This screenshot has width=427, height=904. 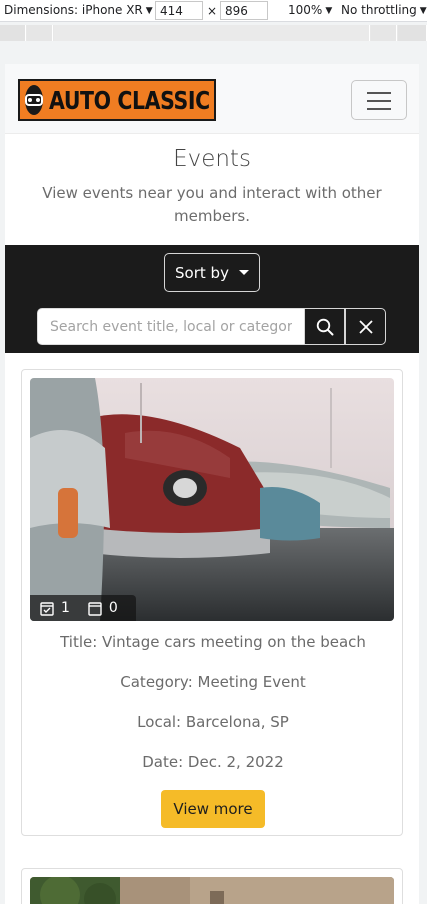 What do you see at coordinates (202, 272) in the screenshot?
I see `sort-by-label: Sort by` at bounding box center [202, 272].